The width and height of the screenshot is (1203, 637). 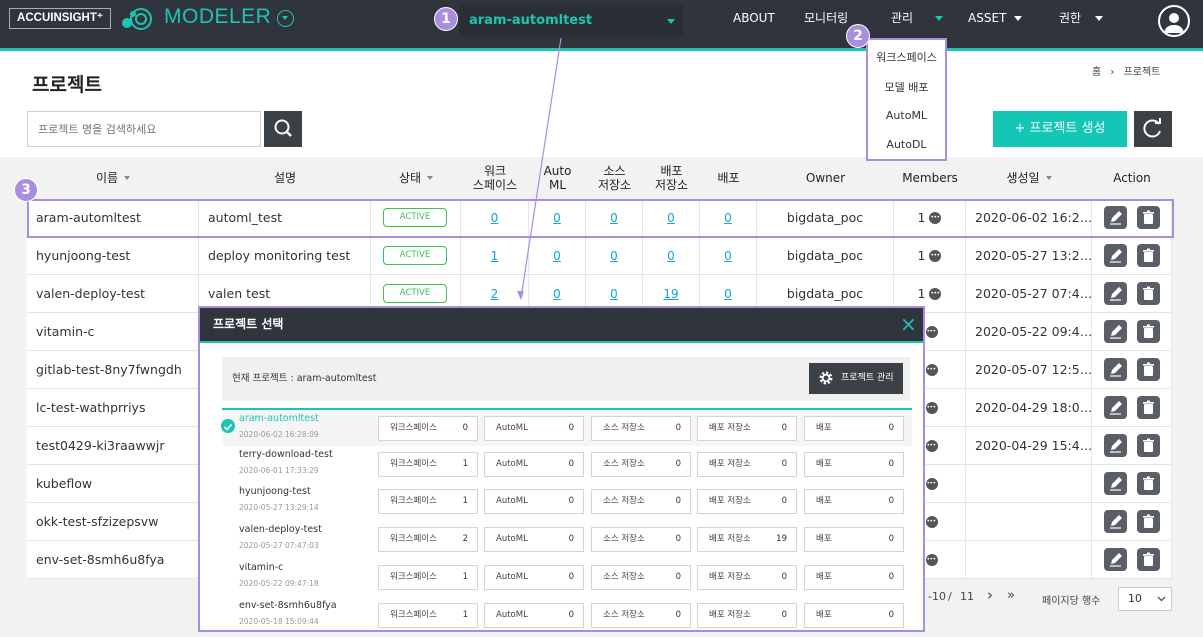 I want to click on status-cell: ACTIVE, so click(x=416, y=218).